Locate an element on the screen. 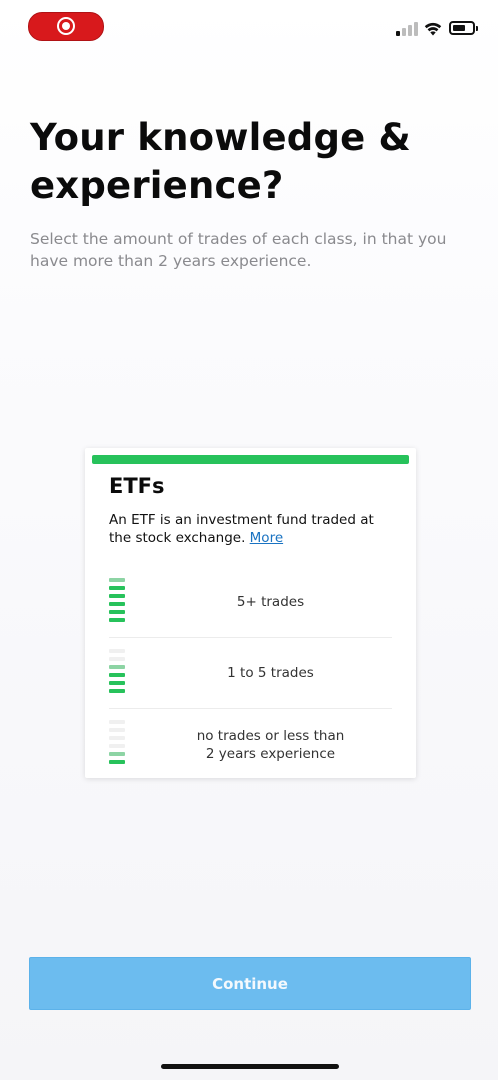 This screenshot has height=1080, width=498. status-bar is located at coordinates (249, 26).